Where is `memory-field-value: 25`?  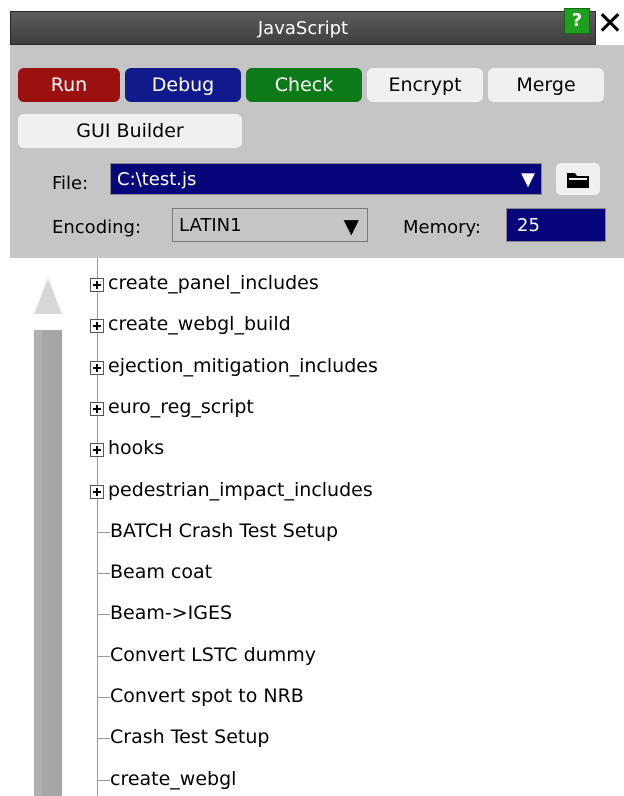
memory-field-value: 25 is located at coordinates (528, 225).